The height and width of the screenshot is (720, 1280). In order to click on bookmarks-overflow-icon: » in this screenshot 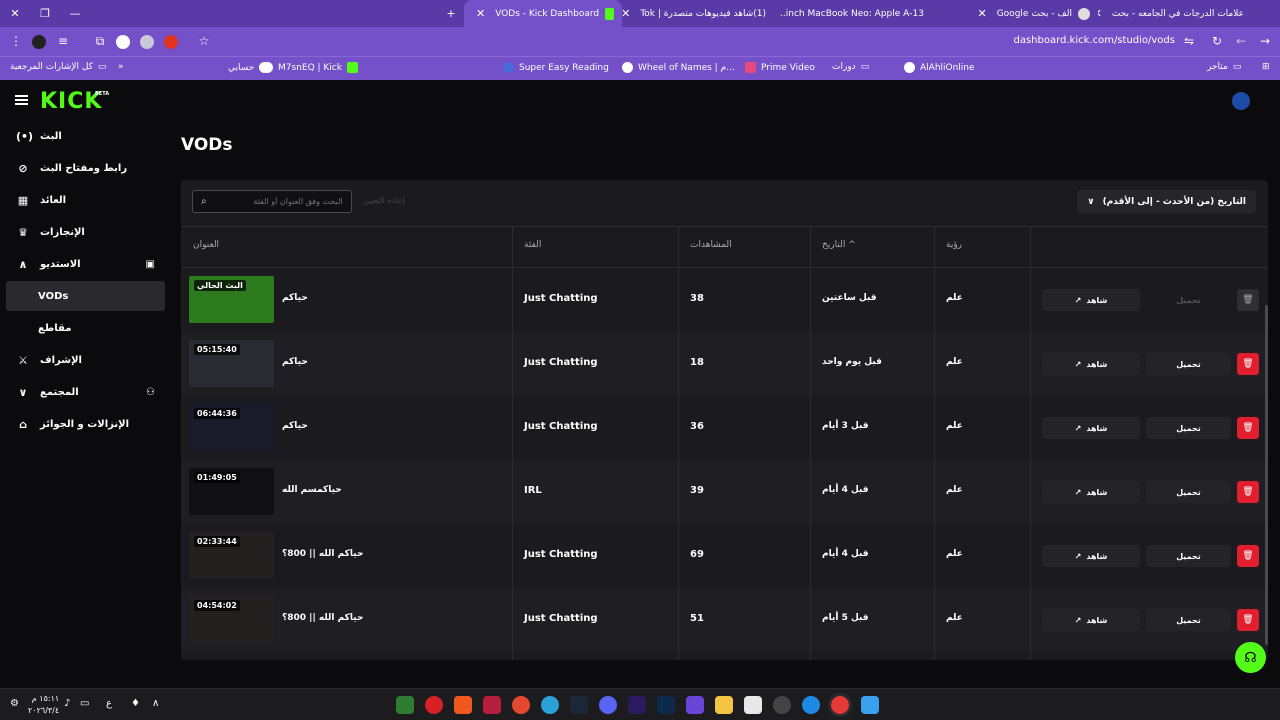, I will do `click(121, 67)`.